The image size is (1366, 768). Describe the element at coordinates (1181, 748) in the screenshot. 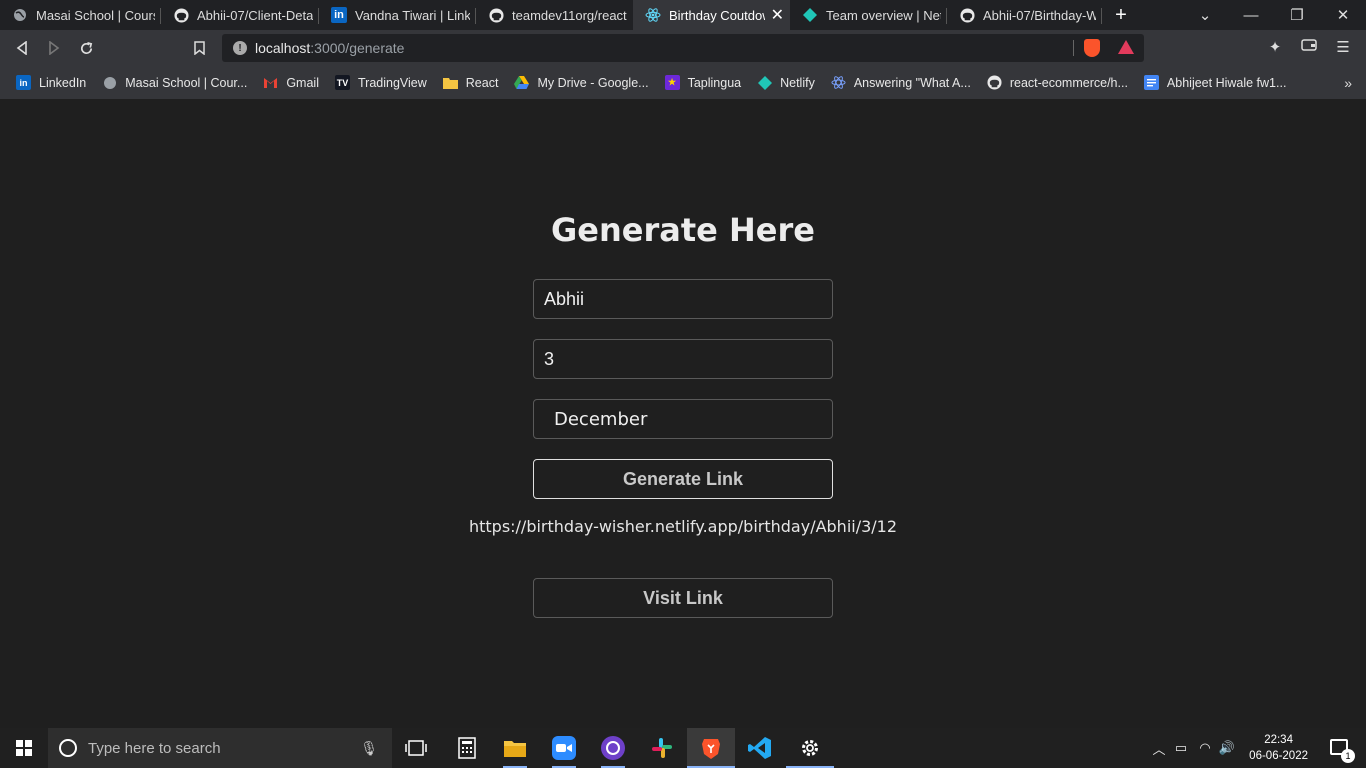

I see `battery-icon: ▭` at that location.